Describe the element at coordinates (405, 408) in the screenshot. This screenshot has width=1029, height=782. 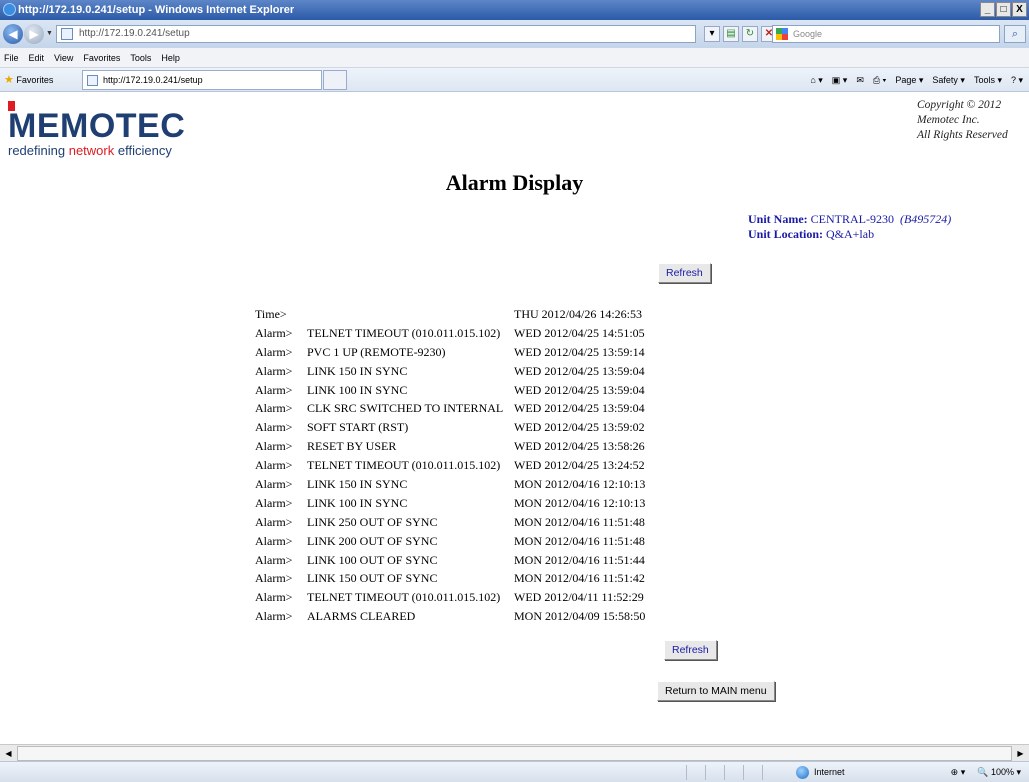
I see `alarm-event: CLK SRC SWITCHED TO INTERNAL` at that location.